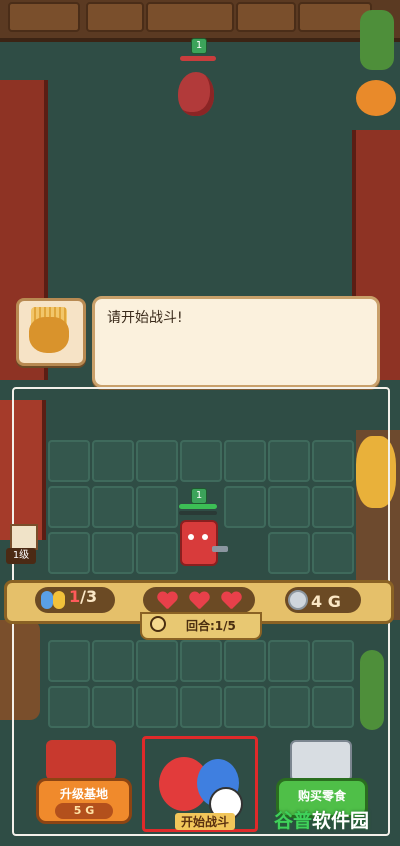 The image size is (400, 846). Describe the element at coordinates (322, 821) in the screenshot. I see `watermark: 谷普软件园` at that location.